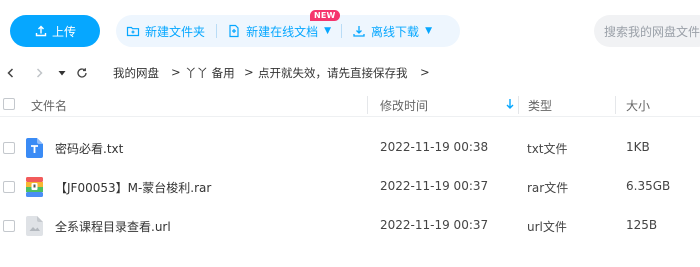 The image size is (700, 267). Describe the element at coordinates (638, 105) in the screenshot. I see `column-header-size: 大小` at that location.